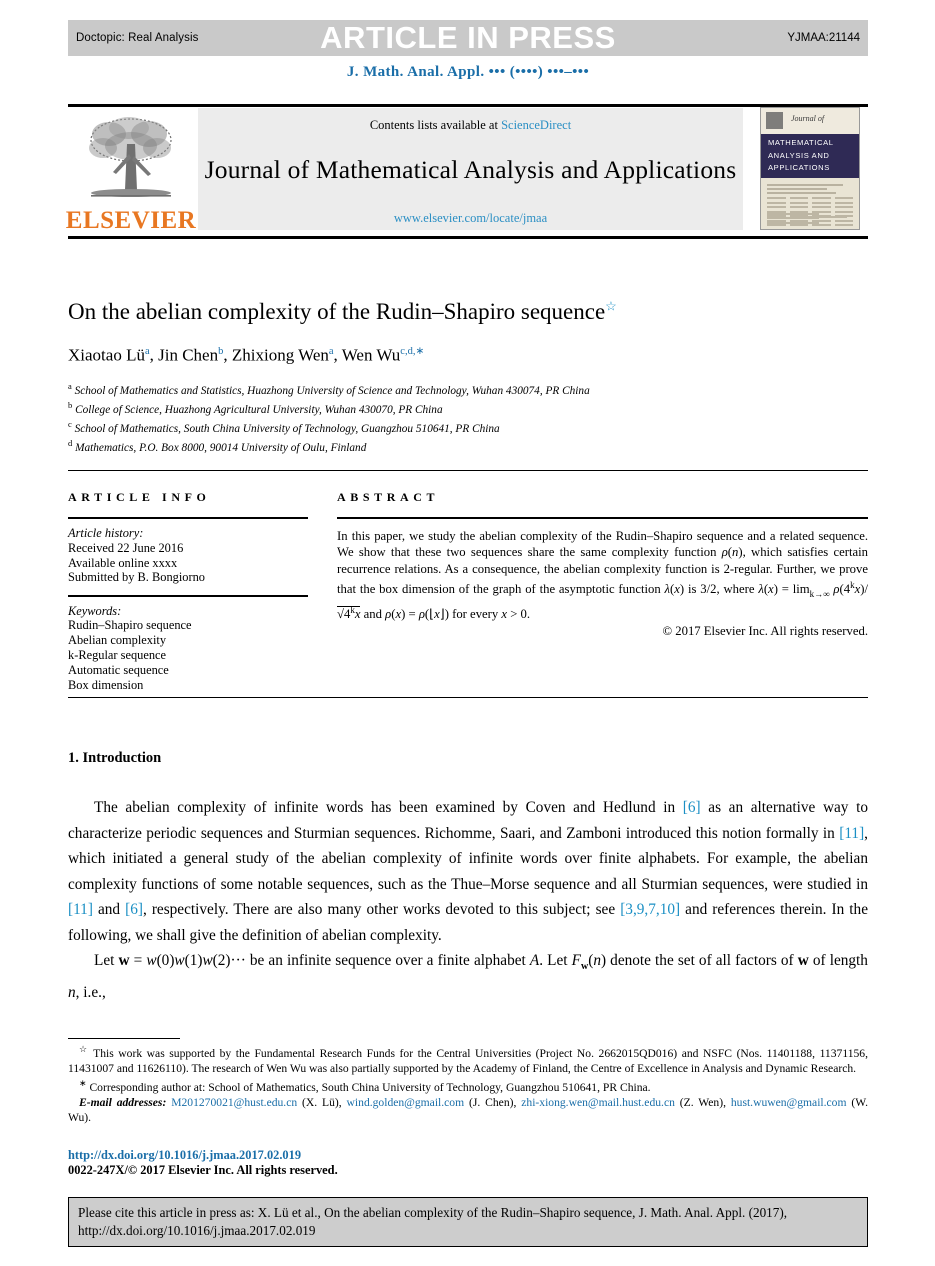  Describe the element at coordinates (468, 237) in the screenshot. I see `masthead-bottom-rule` at that location.